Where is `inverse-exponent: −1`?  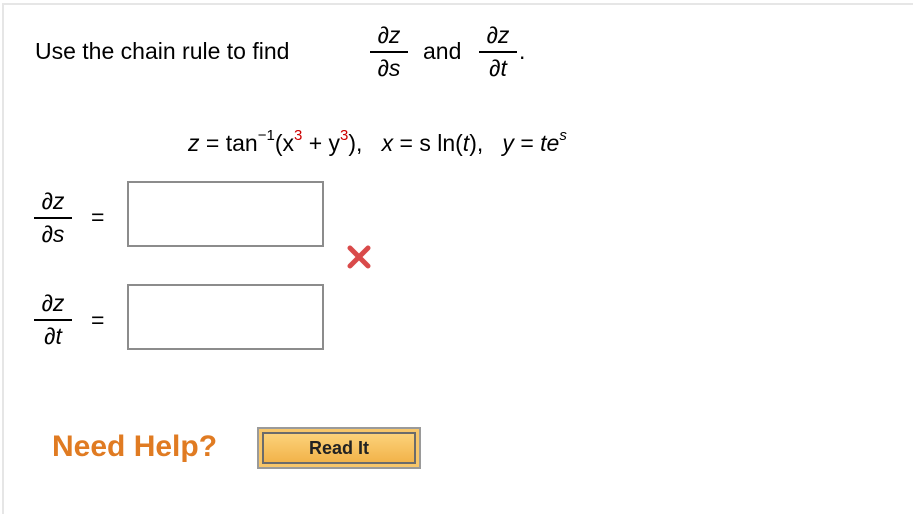
inverse-exponent: −1 is located at coordinates (266, 135).